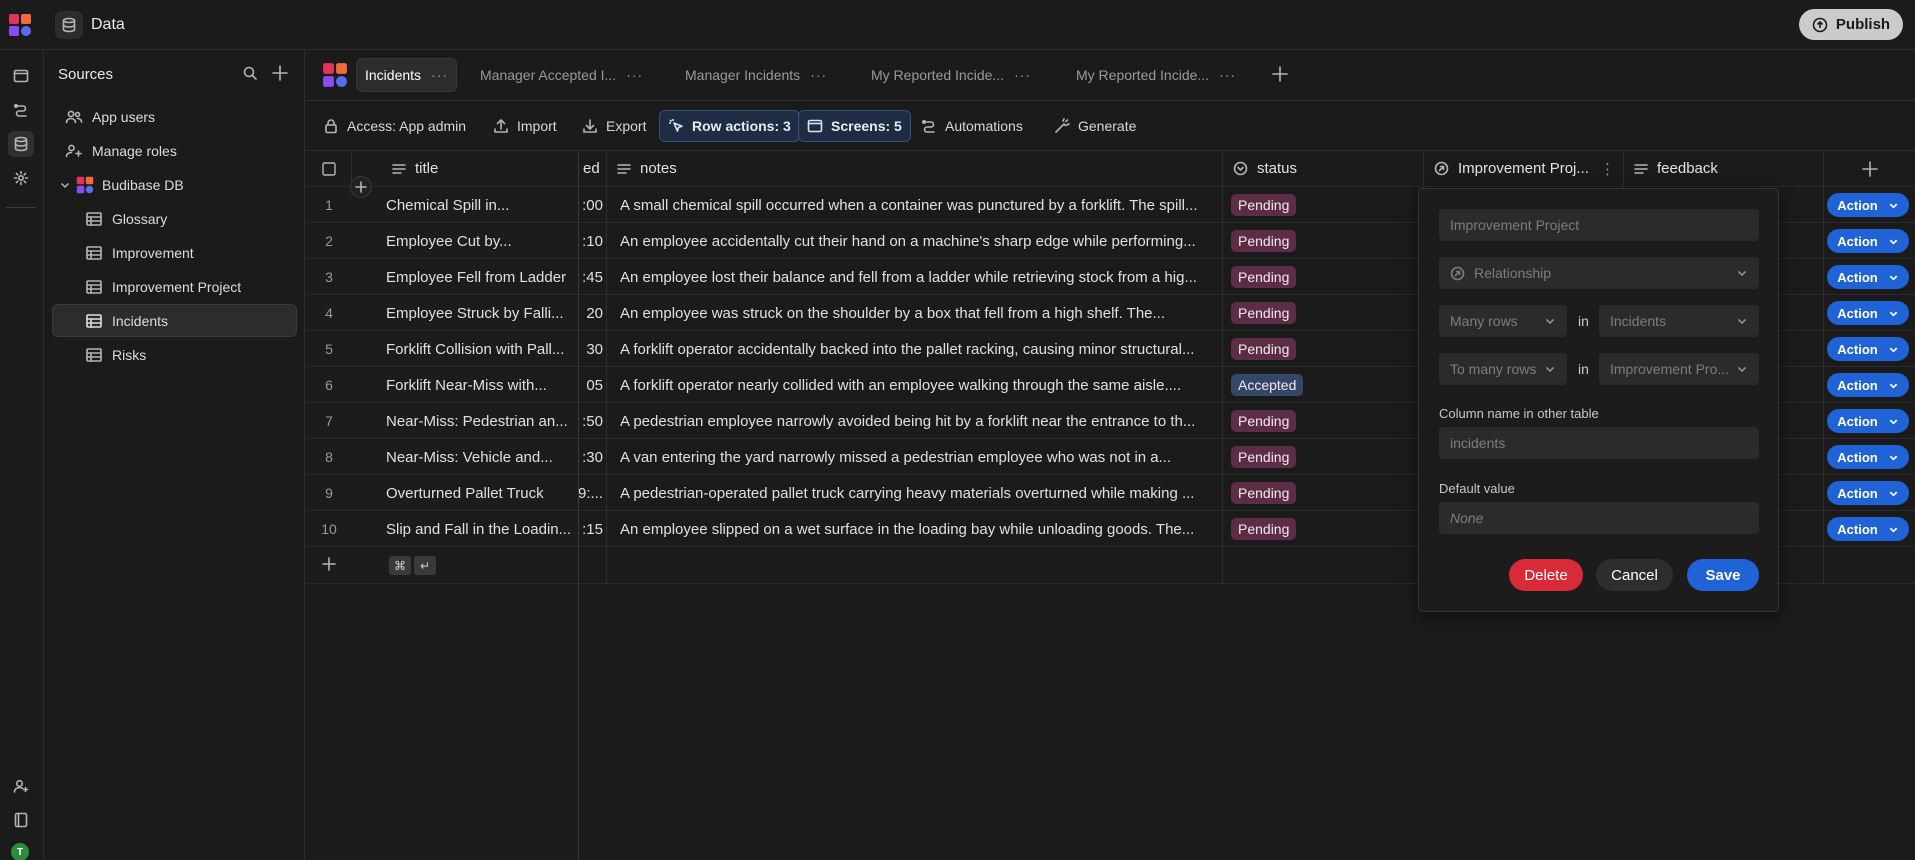 This screenshot has height=860, width=1915. I want to click on add-view-icon, so click(1280, 74).